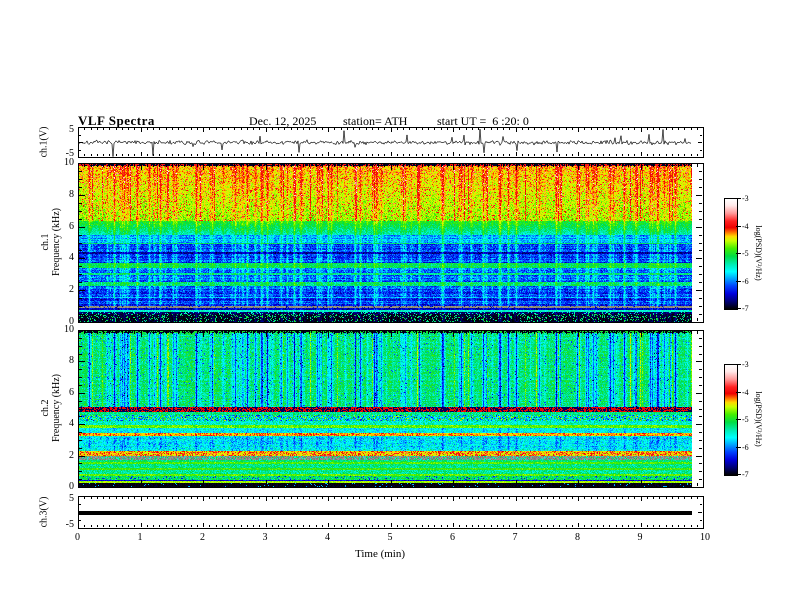 This screenshot has height=612, width=792. What do you see at coordinates (71, 258) in the screenshot?
I see `freq-tick-label-ch1-4: 4` at bounding box center [71, 258].